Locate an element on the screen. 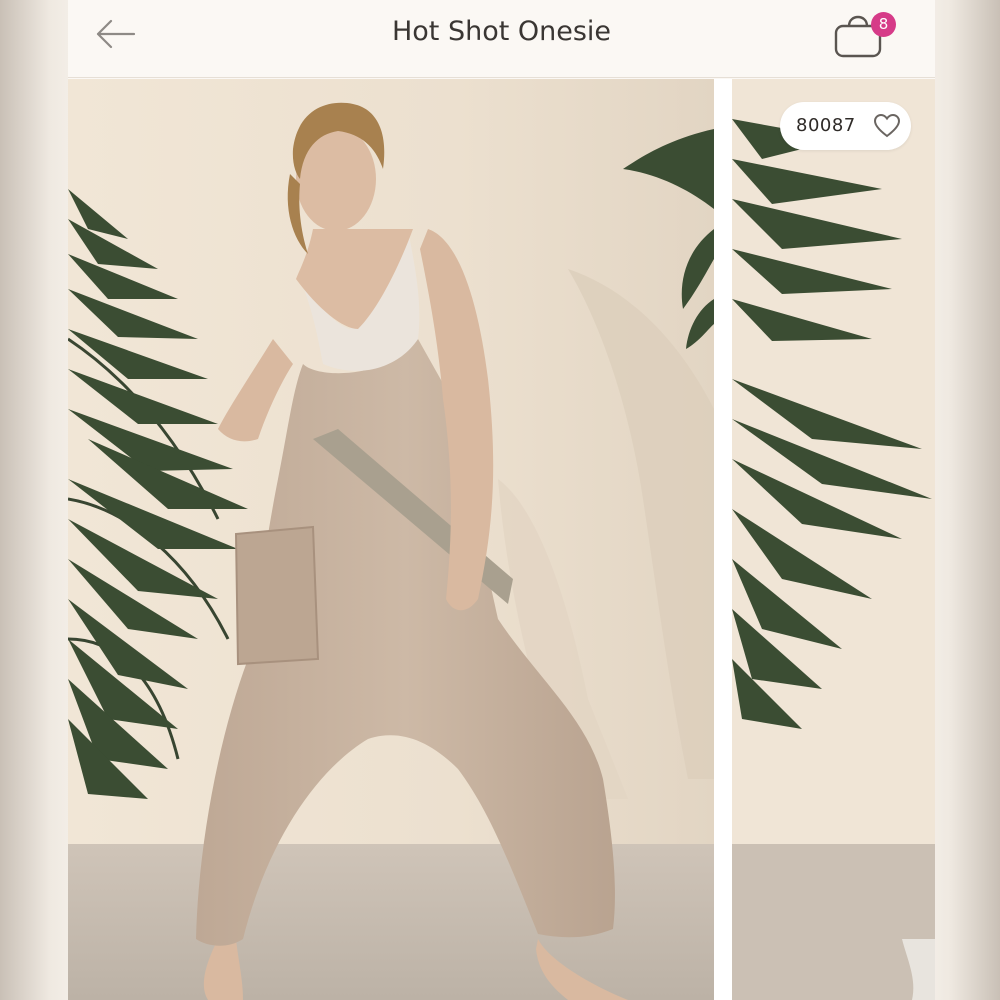 This screenshot has width=1000, height=1000. likes-button: 80087 is located at coordinates (845, 126).